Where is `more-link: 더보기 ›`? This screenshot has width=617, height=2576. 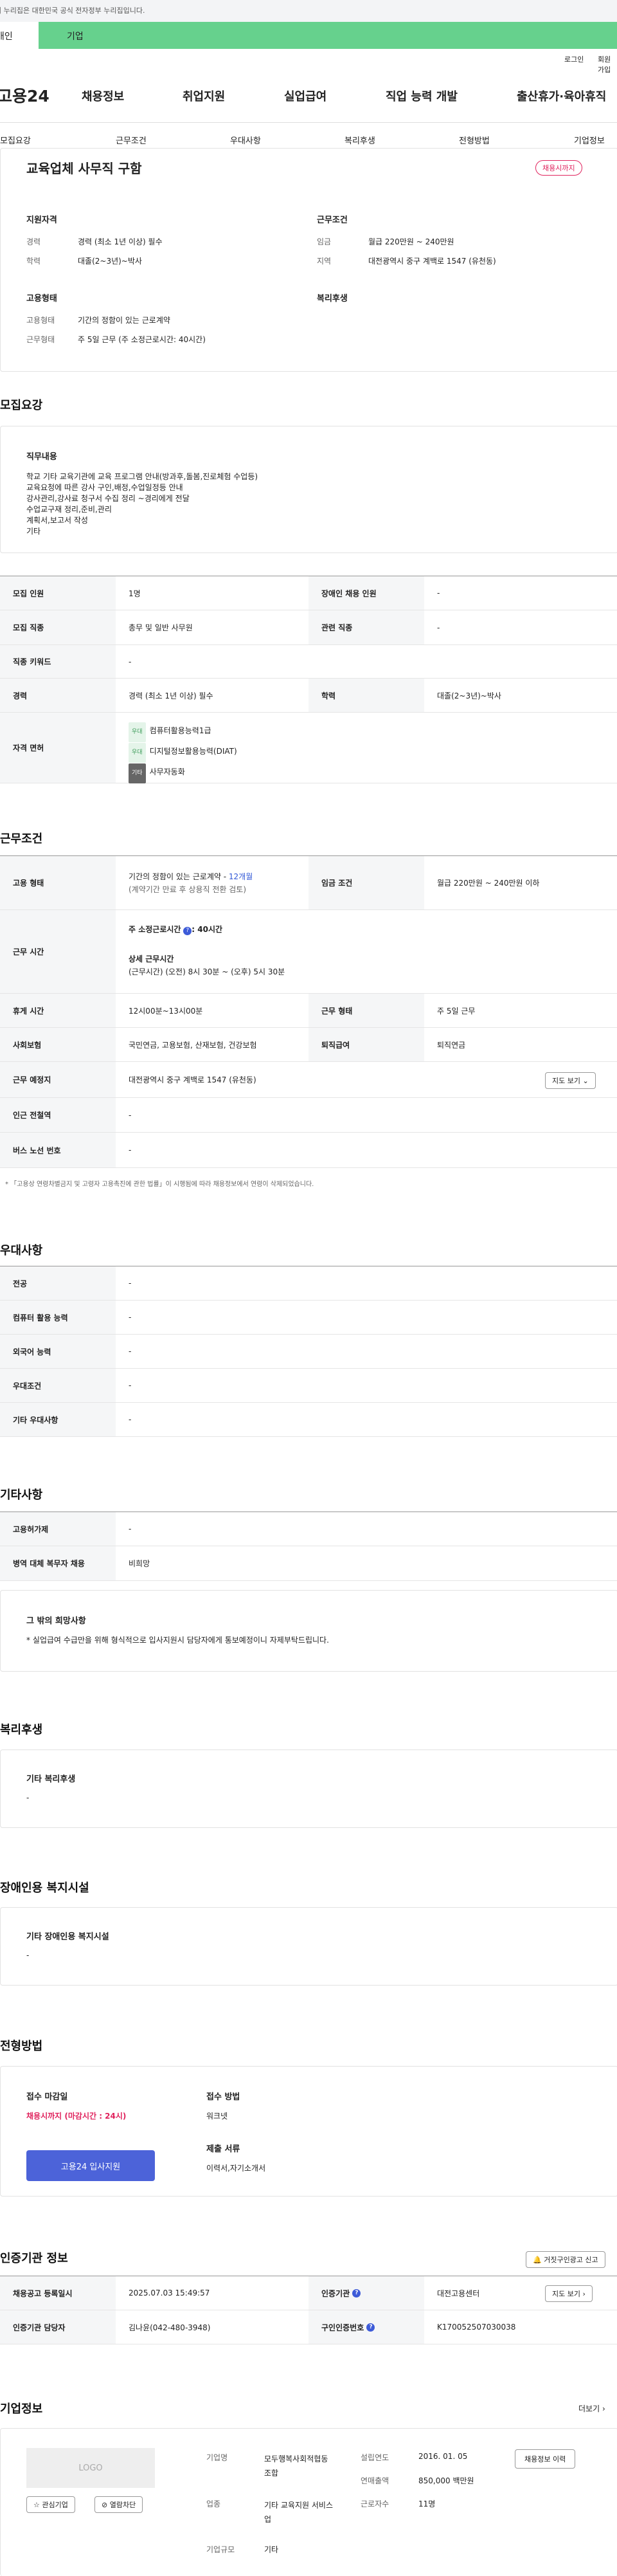 more-link: 더보기 › is located at coordinates (591, 2408).